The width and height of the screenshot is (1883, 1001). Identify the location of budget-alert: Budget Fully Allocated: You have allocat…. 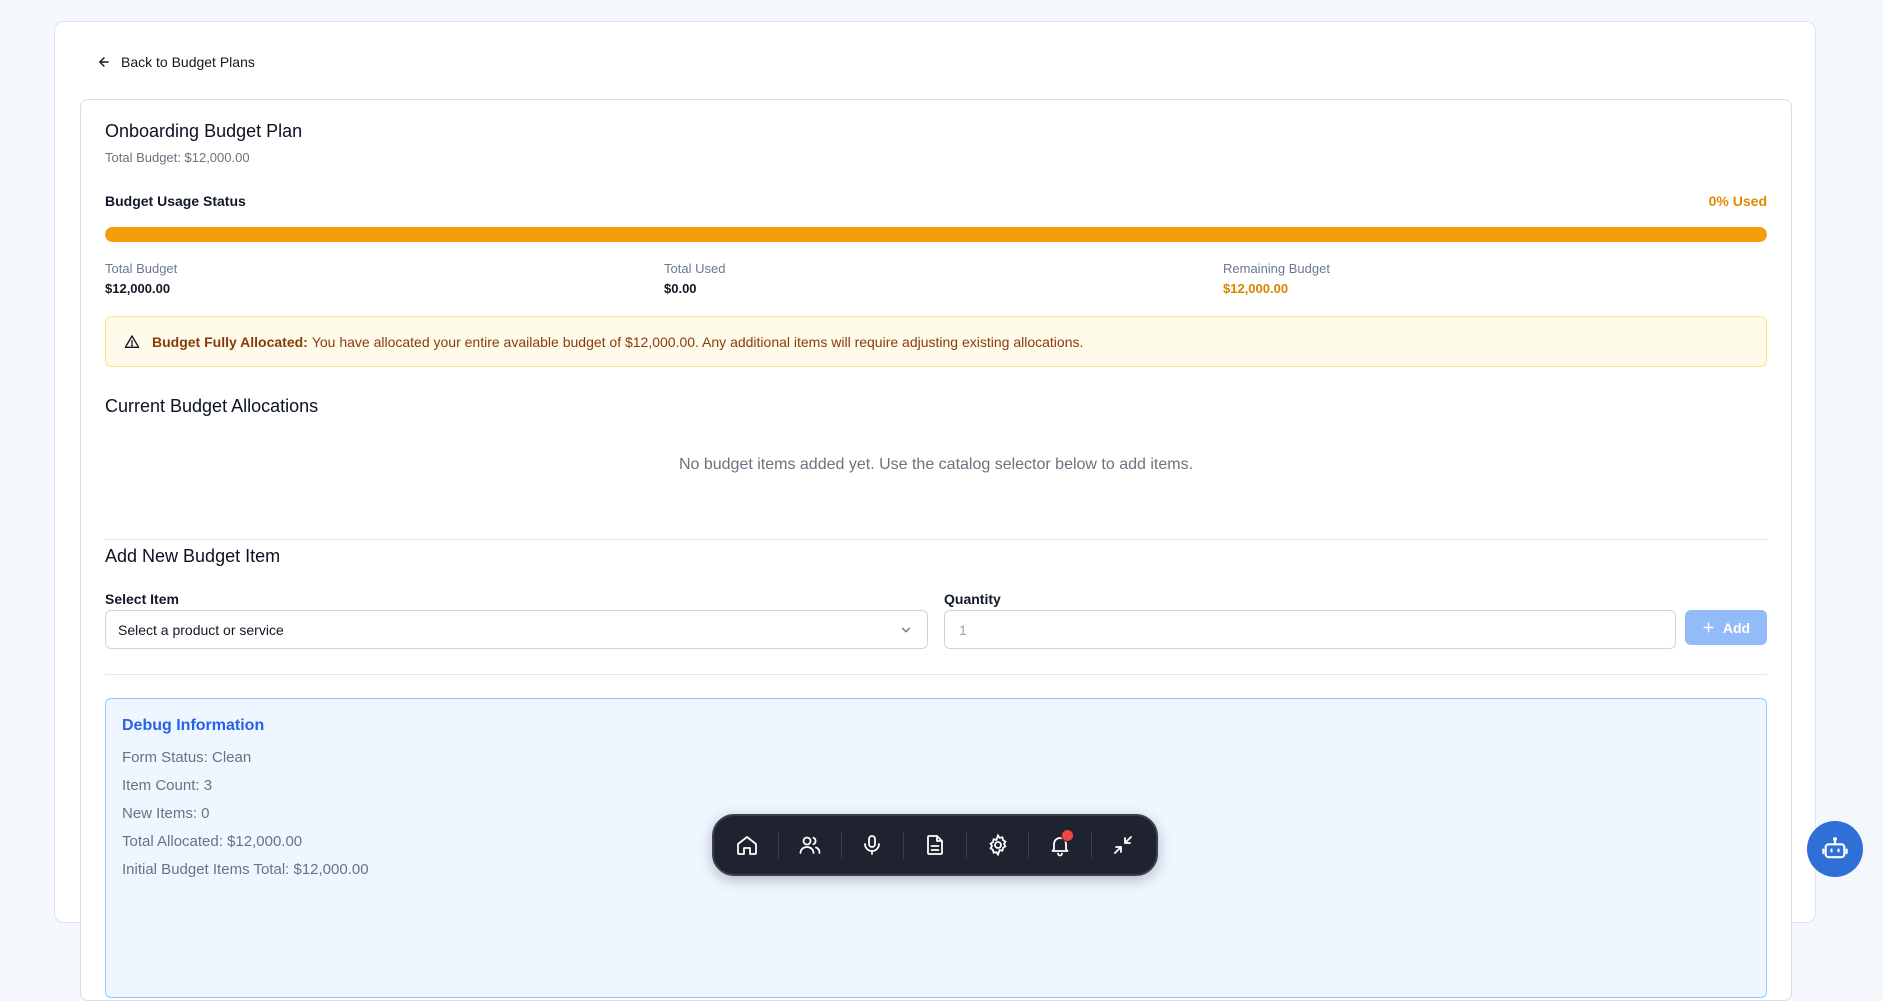
(936, 341).